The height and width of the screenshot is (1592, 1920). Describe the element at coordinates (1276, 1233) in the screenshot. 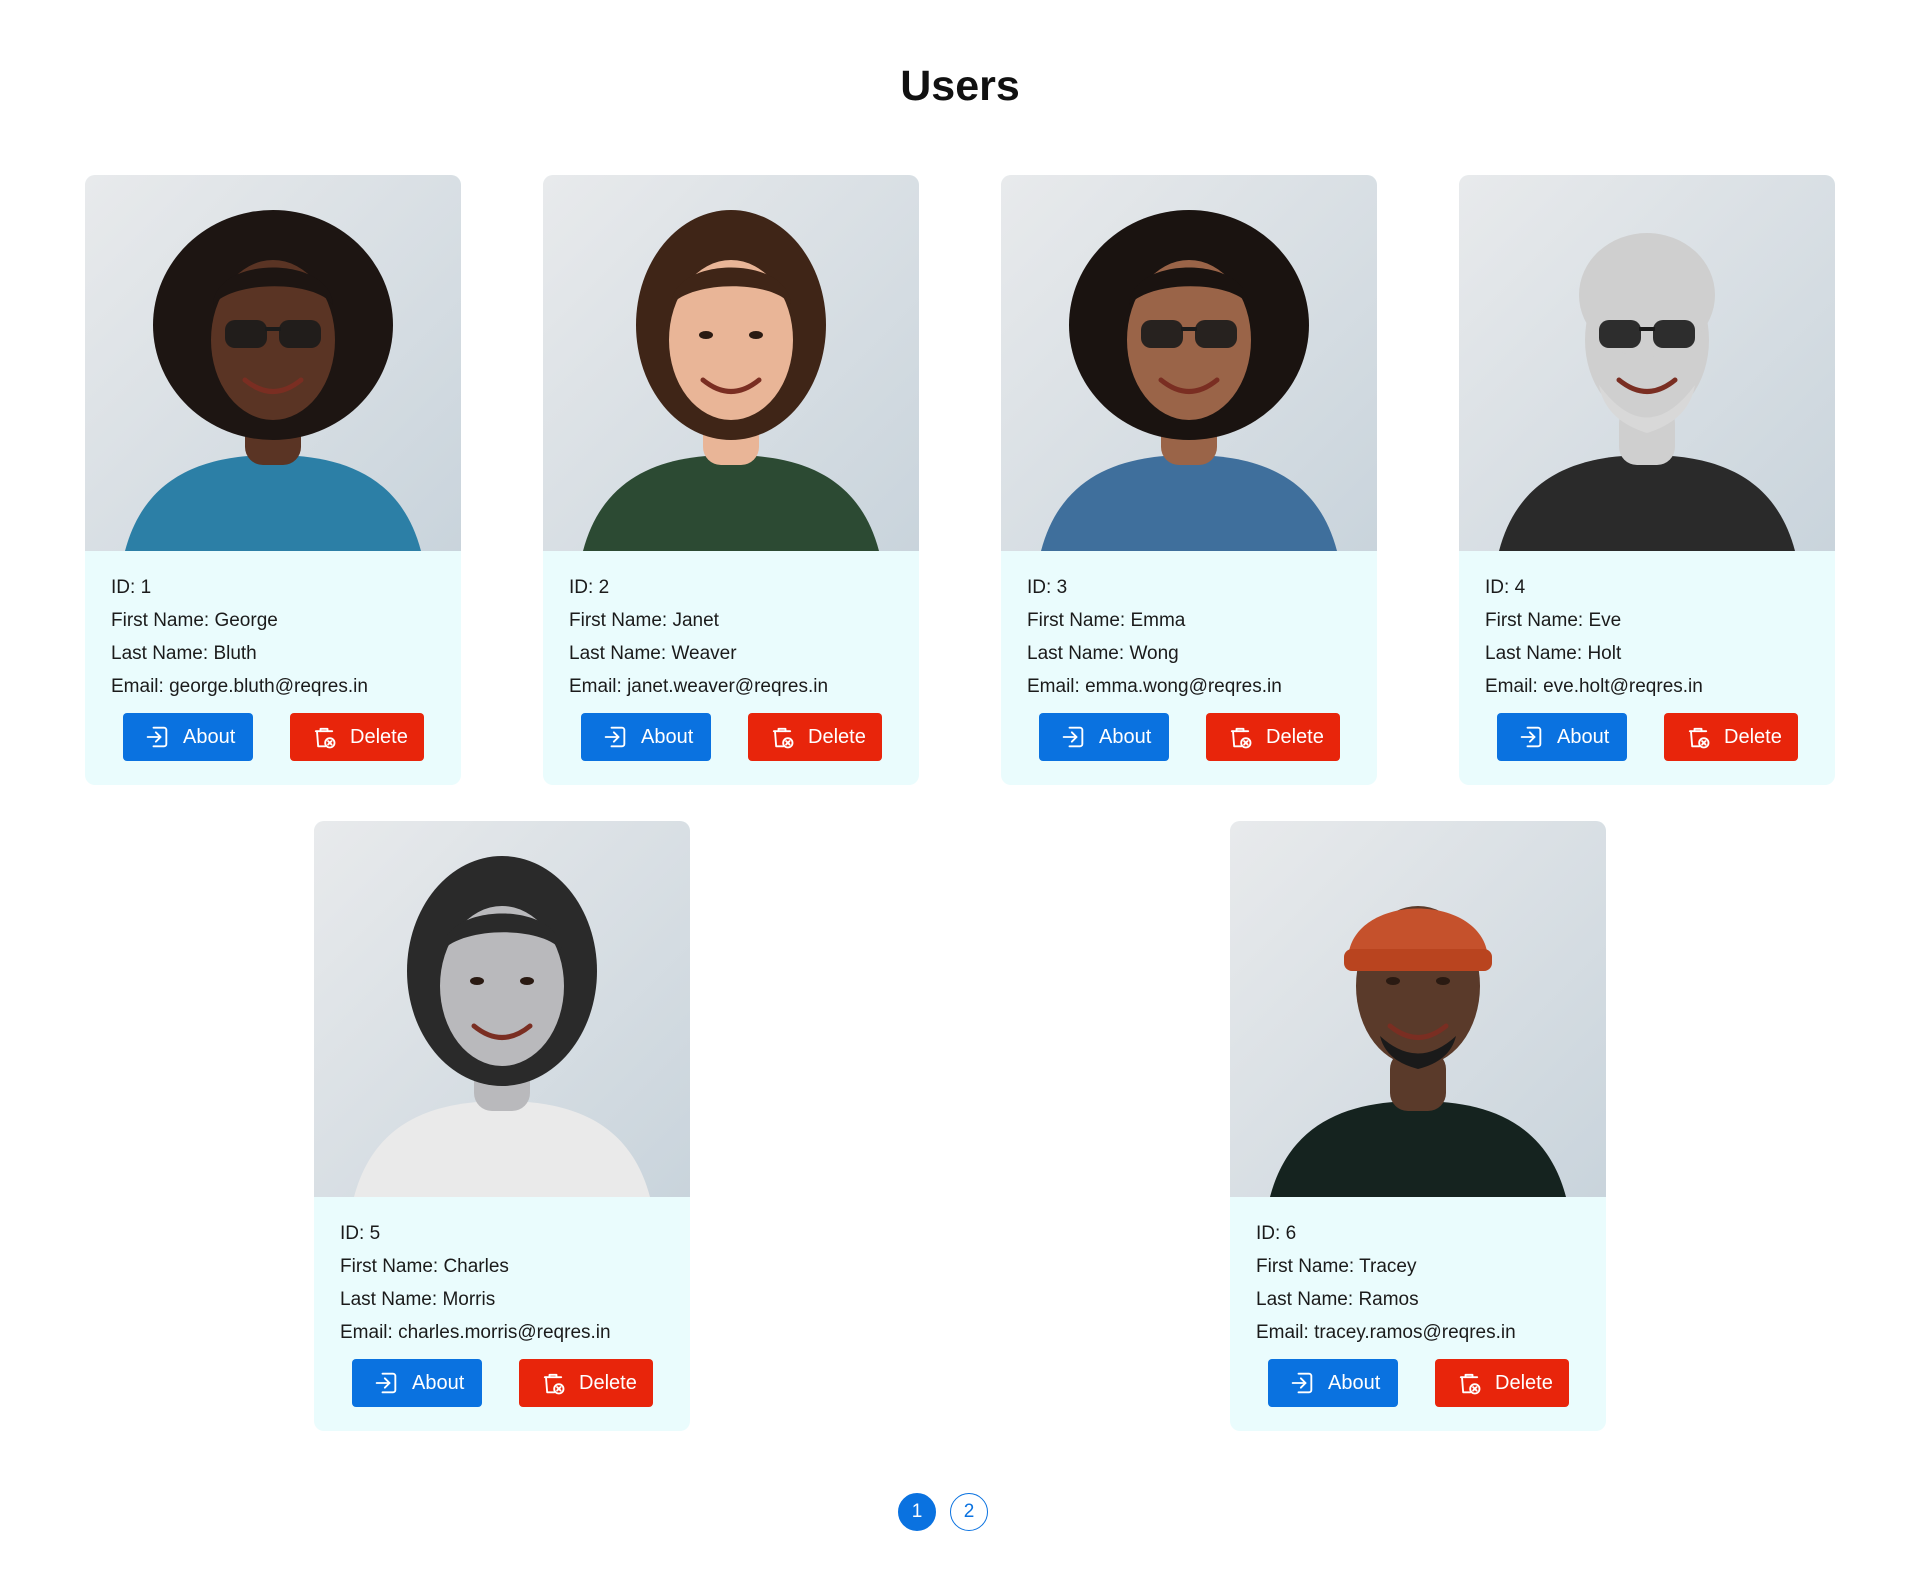

I see `user-id: ID: 6` at that location.